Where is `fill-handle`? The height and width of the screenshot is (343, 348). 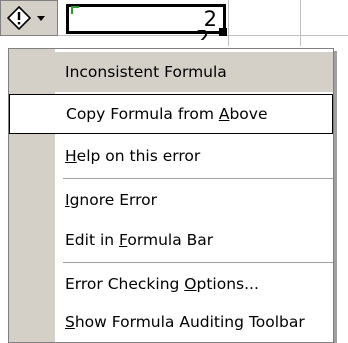 fill-handle is located at coordinates (223, 32).